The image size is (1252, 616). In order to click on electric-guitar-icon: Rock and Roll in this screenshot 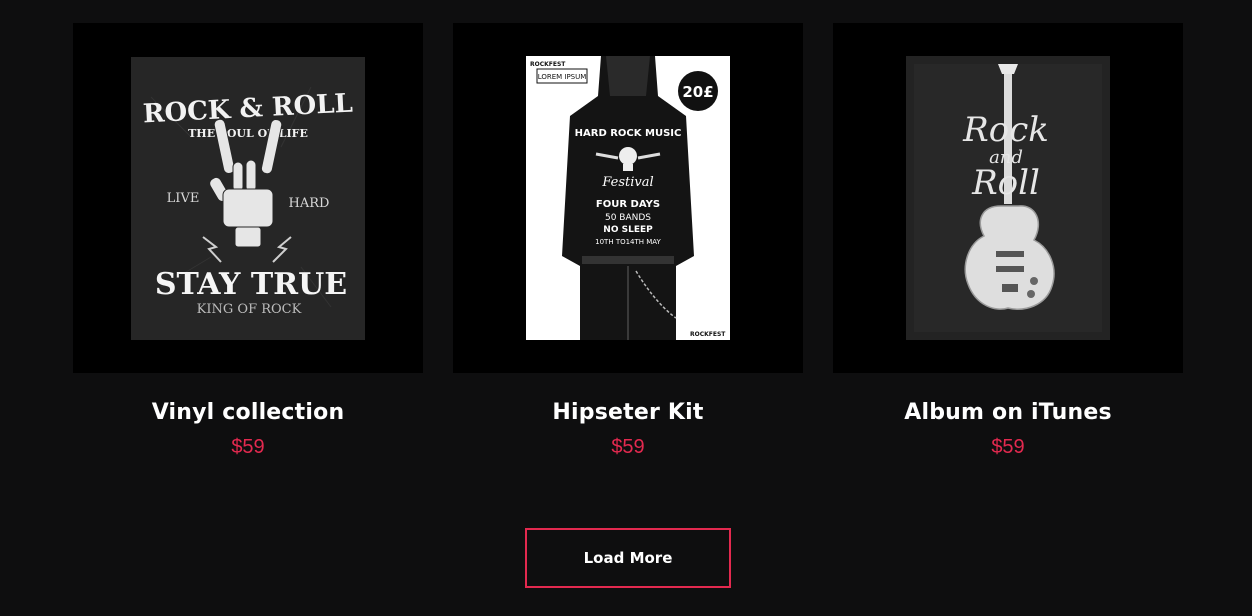, I will do `click(1008, 198)`.